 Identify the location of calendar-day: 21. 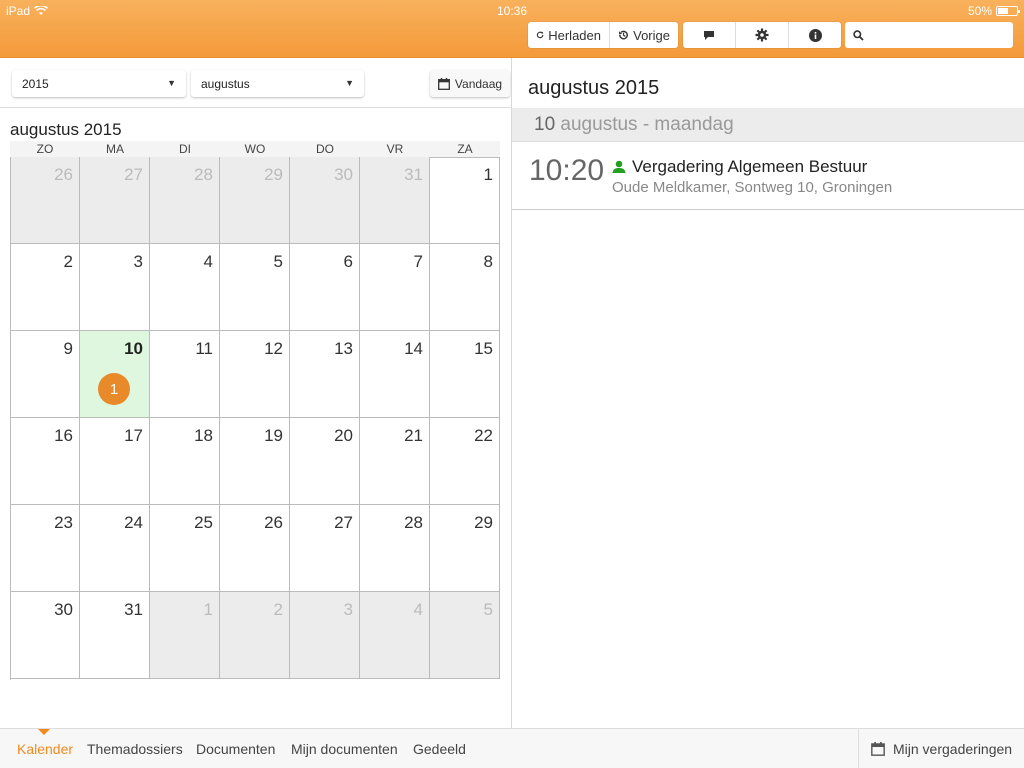
(395, 461).